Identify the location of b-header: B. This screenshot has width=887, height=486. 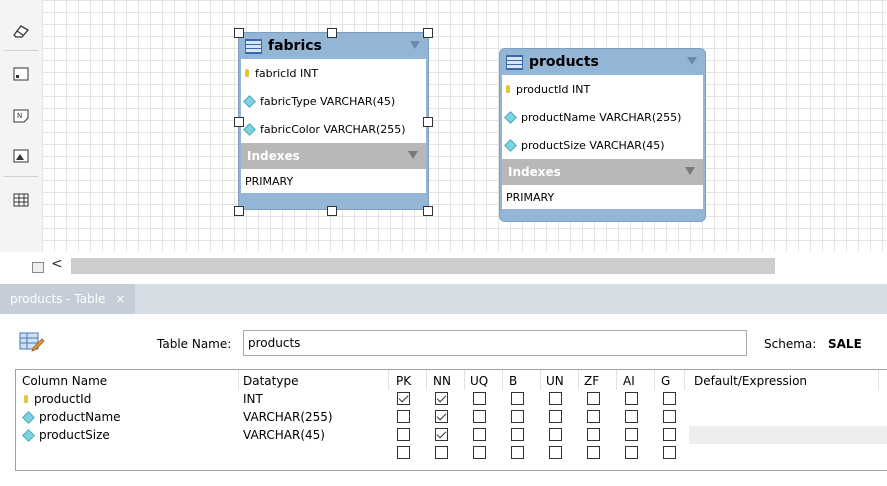
(513, 381).